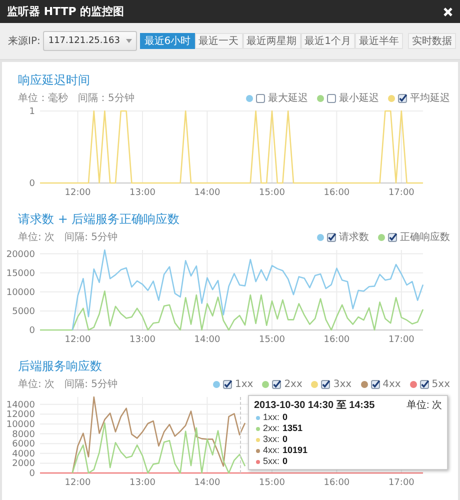  I want to click on series-label: 3xx:, so click(271, 439).